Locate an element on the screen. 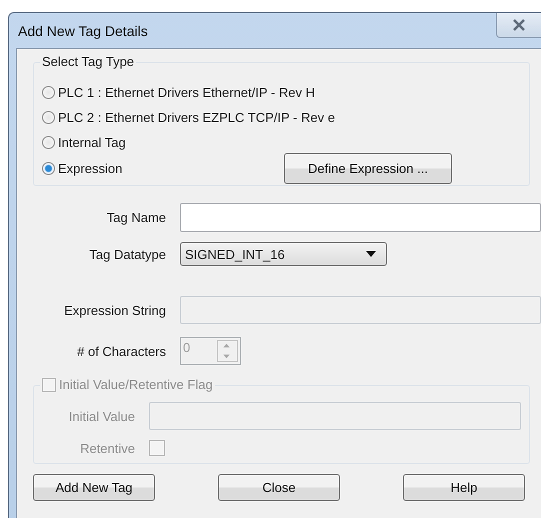 The width and height of the screenshot is (541, 518). datatype-dropdown: SIGNED_INT_16 is located at coordinates (283, 254).